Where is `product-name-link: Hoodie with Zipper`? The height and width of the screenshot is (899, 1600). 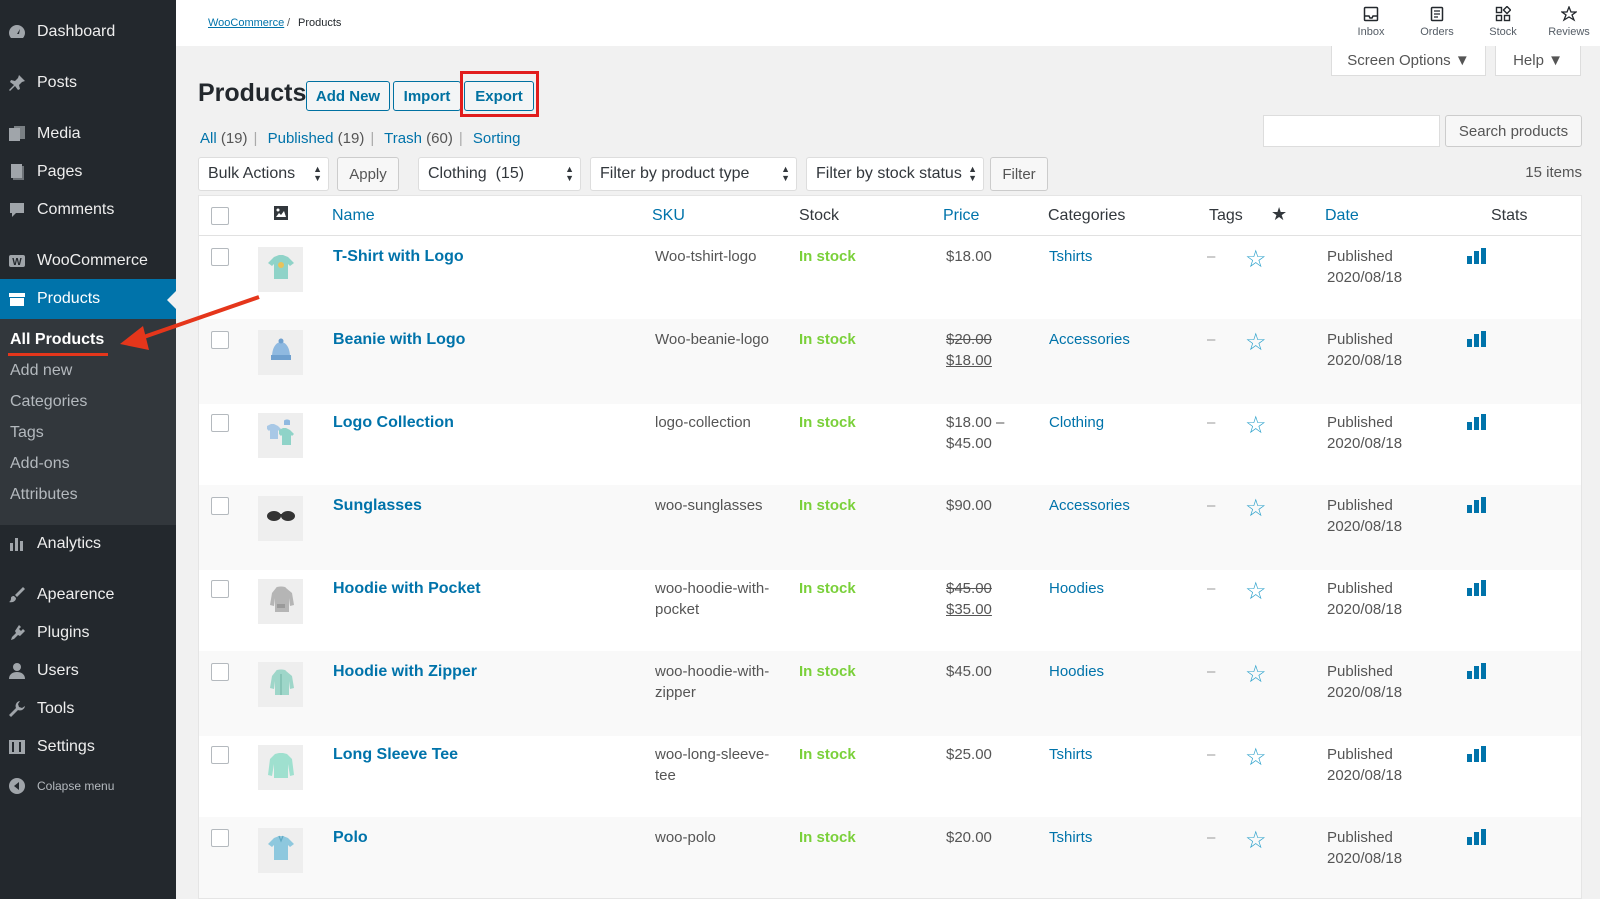 product-name-link: Hoodie with Zipper is located at coordinates (405, 671).